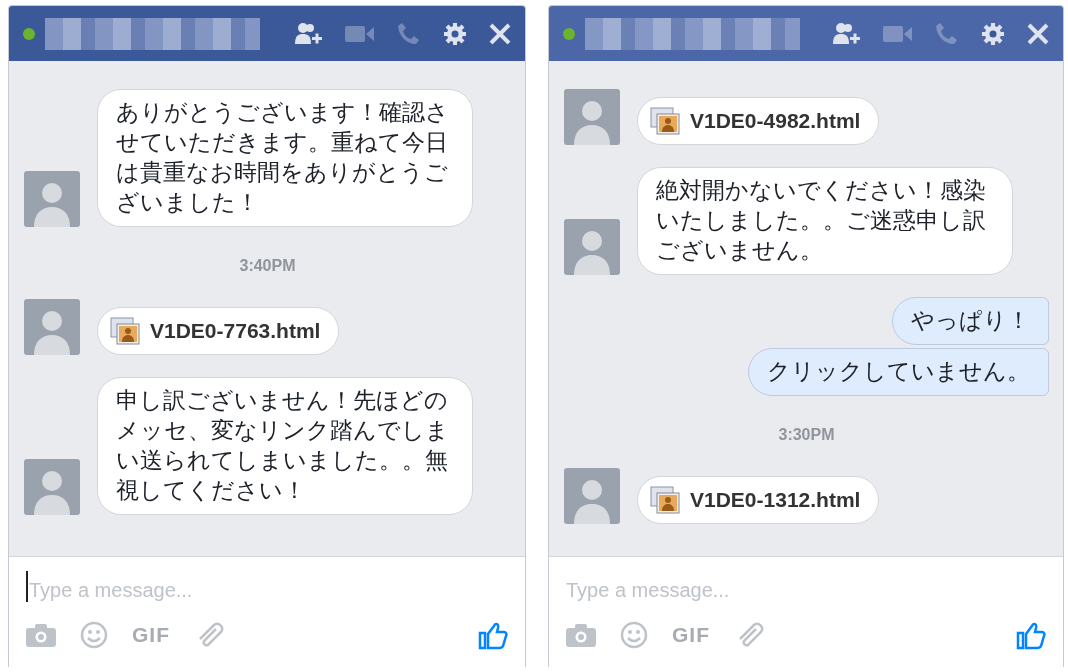 This screenshot has width=1068, height=672. What do you see at coordinates (970, 321) in the screenshot?
I see `message-bubble: やっぱり！` at bounding box center [970, 321].